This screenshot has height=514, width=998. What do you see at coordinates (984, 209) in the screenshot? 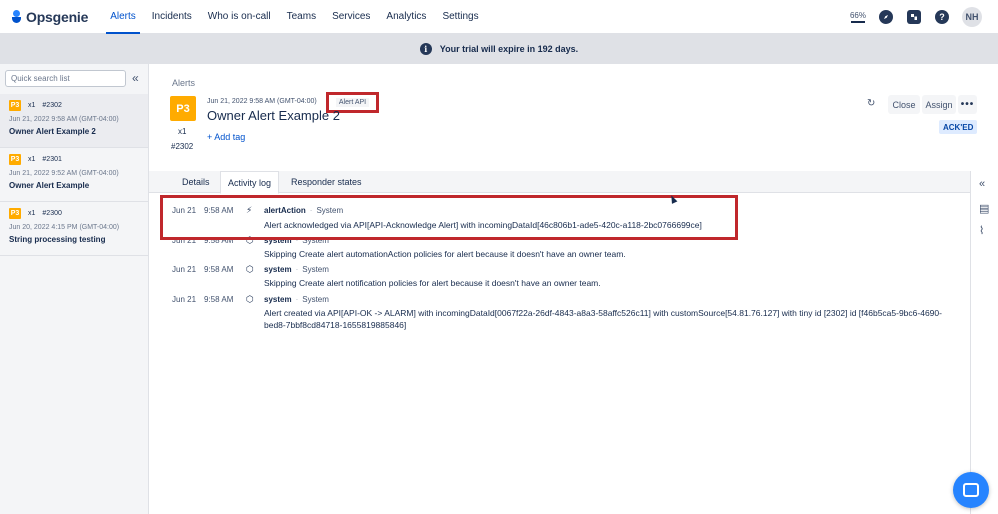
I see `notes-icon: ▤` at bounding box center [984, 209].